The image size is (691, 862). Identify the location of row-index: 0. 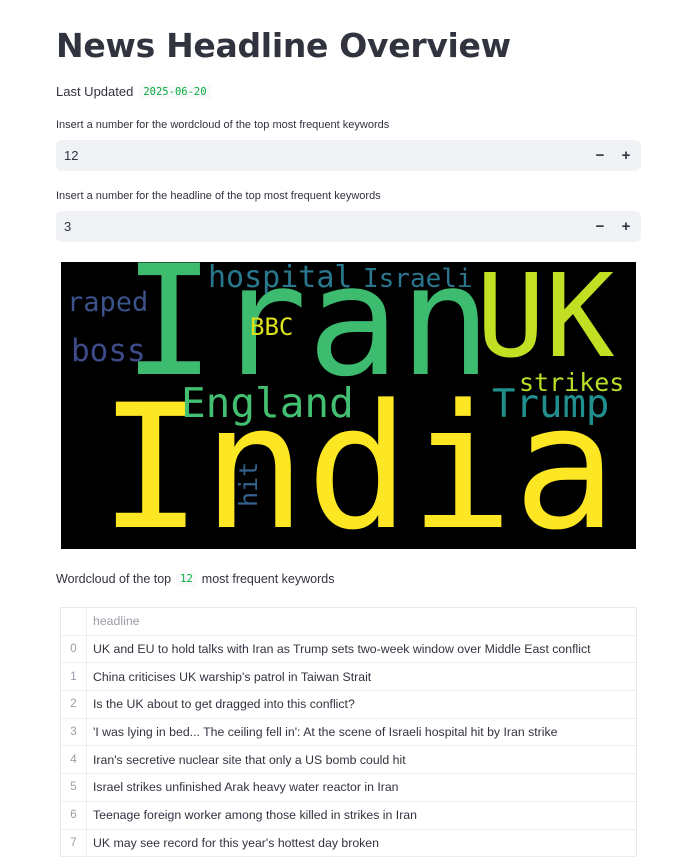
(74, 649).